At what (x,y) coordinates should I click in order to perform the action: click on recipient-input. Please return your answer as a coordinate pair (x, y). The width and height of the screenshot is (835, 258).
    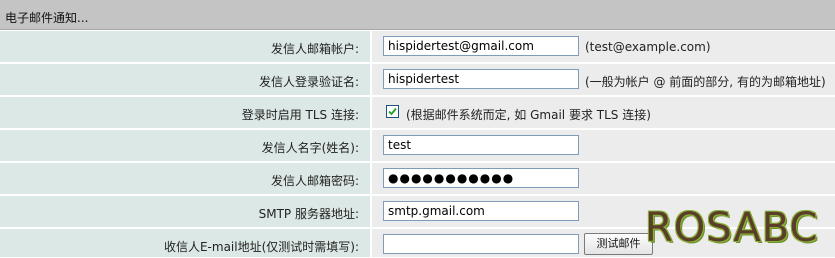
    Looking at the image, I should click on (481, 244).